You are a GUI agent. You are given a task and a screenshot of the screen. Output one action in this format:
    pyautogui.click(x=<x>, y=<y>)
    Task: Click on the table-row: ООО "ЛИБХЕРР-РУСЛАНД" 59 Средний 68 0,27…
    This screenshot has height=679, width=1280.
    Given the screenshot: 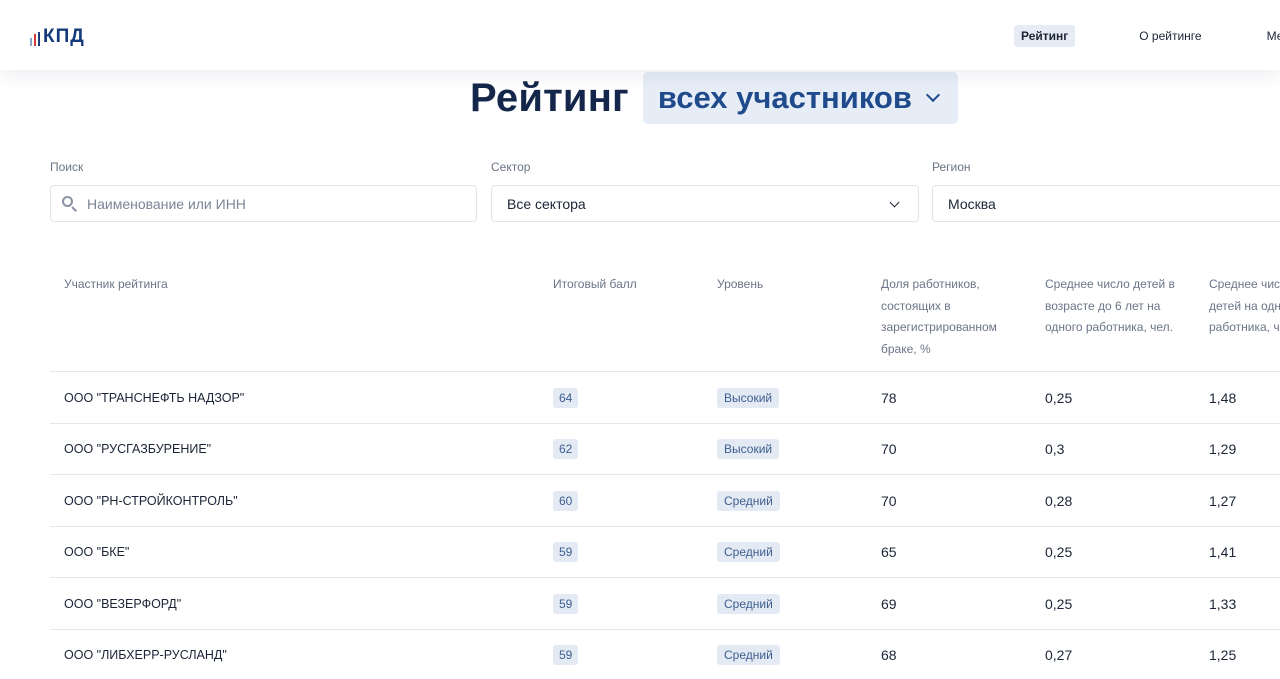 What is the action you would take?
    pyautogui.click(x=665, y=654)
    